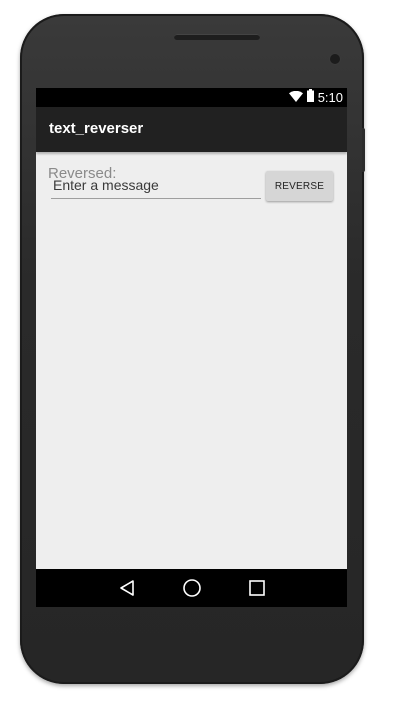  Describe the element at coordinates (295, 98) in the screenshot. I see `wifi-icon` at that location.